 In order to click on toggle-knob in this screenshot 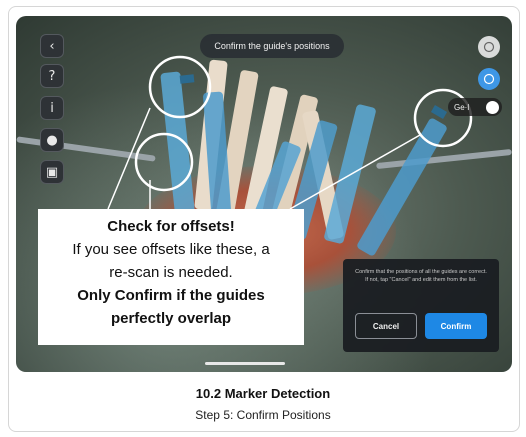, I will do `click(492, 107)`.